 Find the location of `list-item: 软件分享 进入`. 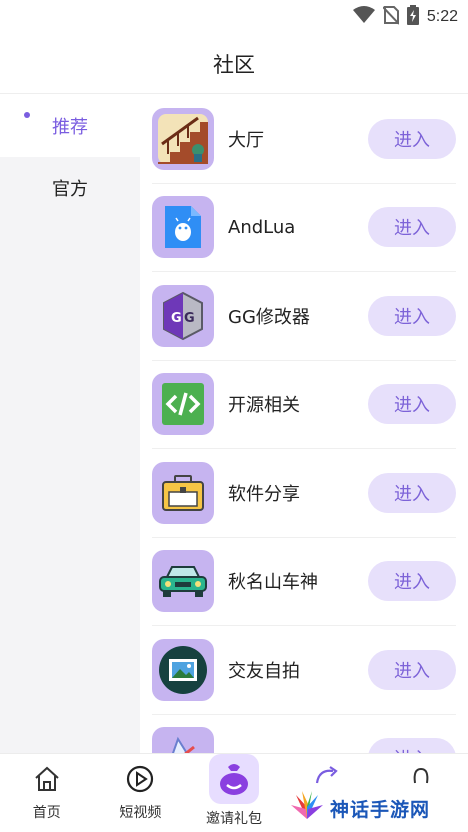

list-item: 软件分享 进入 is located at coordinates (304, 493).